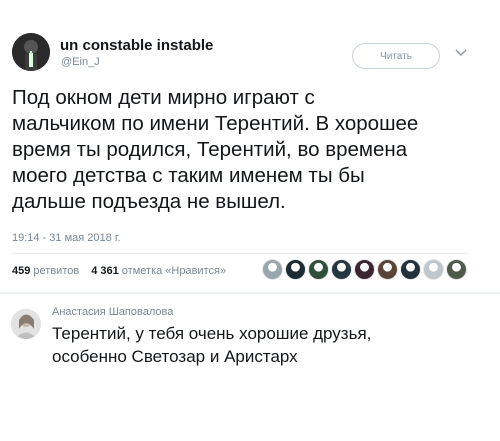 The height and width of the screenshot is (441, 500). I want to click on user-avatar, so click(31, 52).